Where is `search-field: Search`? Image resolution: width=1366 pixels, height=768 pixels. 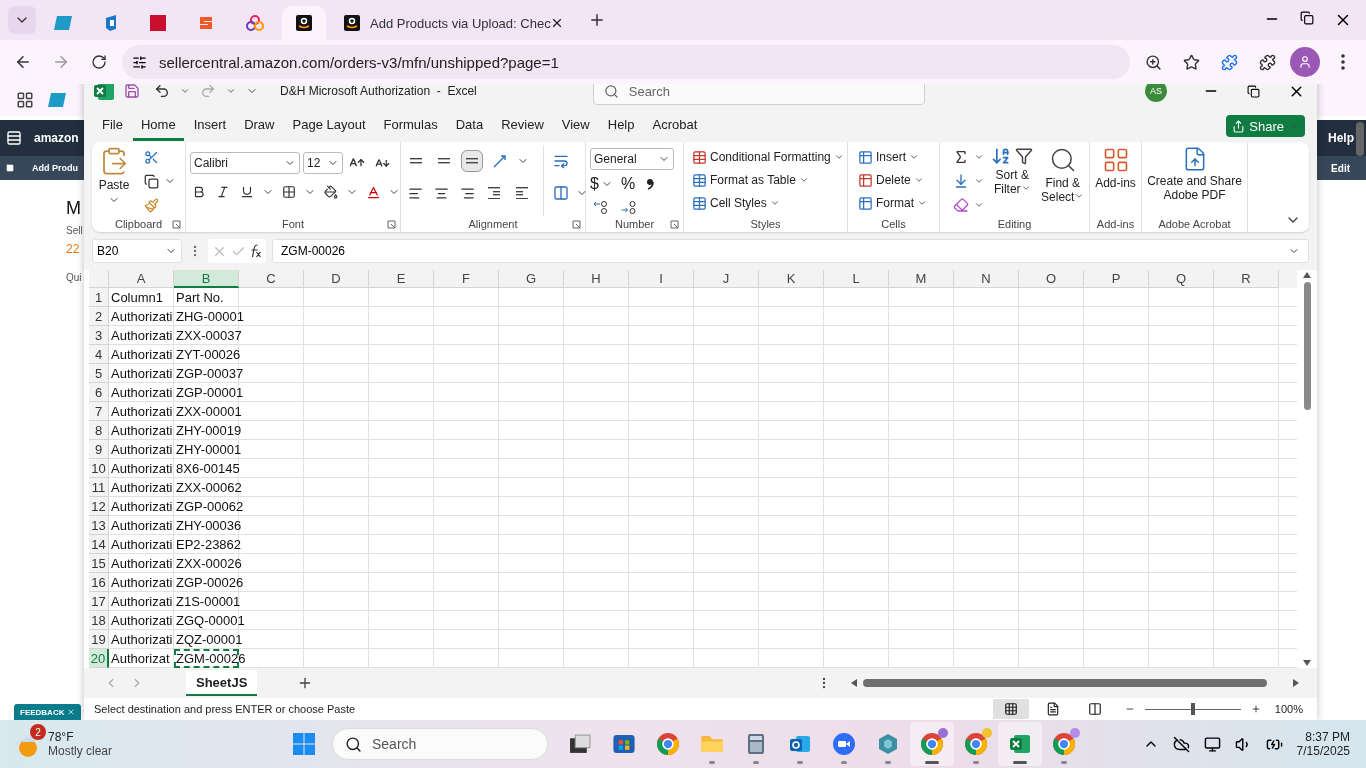 search-field: Search is located at coordinates (758, 94).